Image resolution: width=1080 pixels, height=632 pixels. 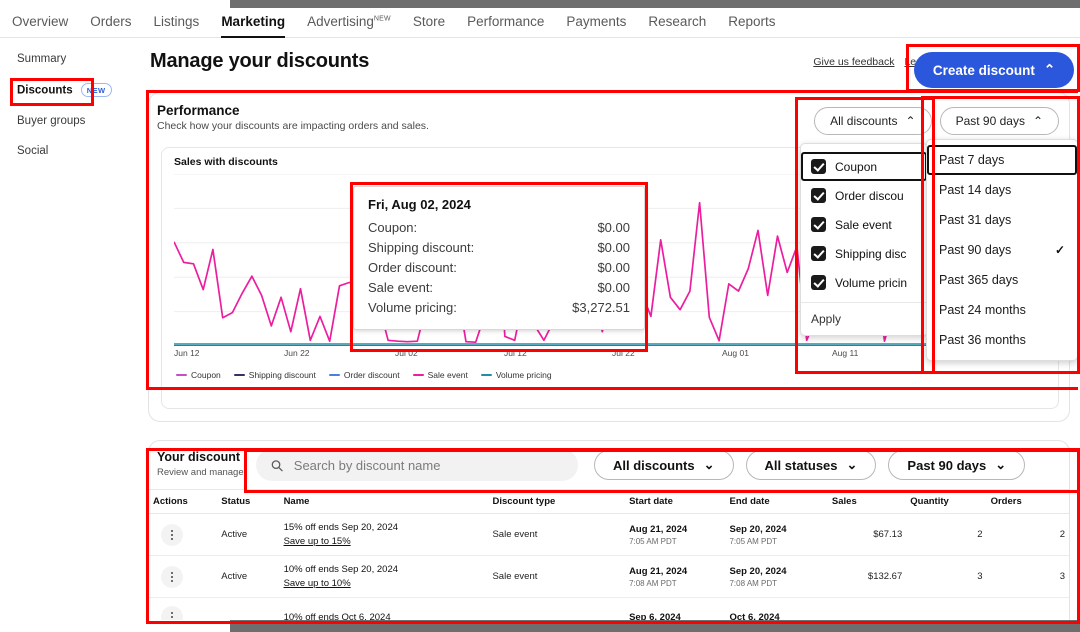 I want to click on date-option-label: Past 90 days, so click(x=975, y=250).